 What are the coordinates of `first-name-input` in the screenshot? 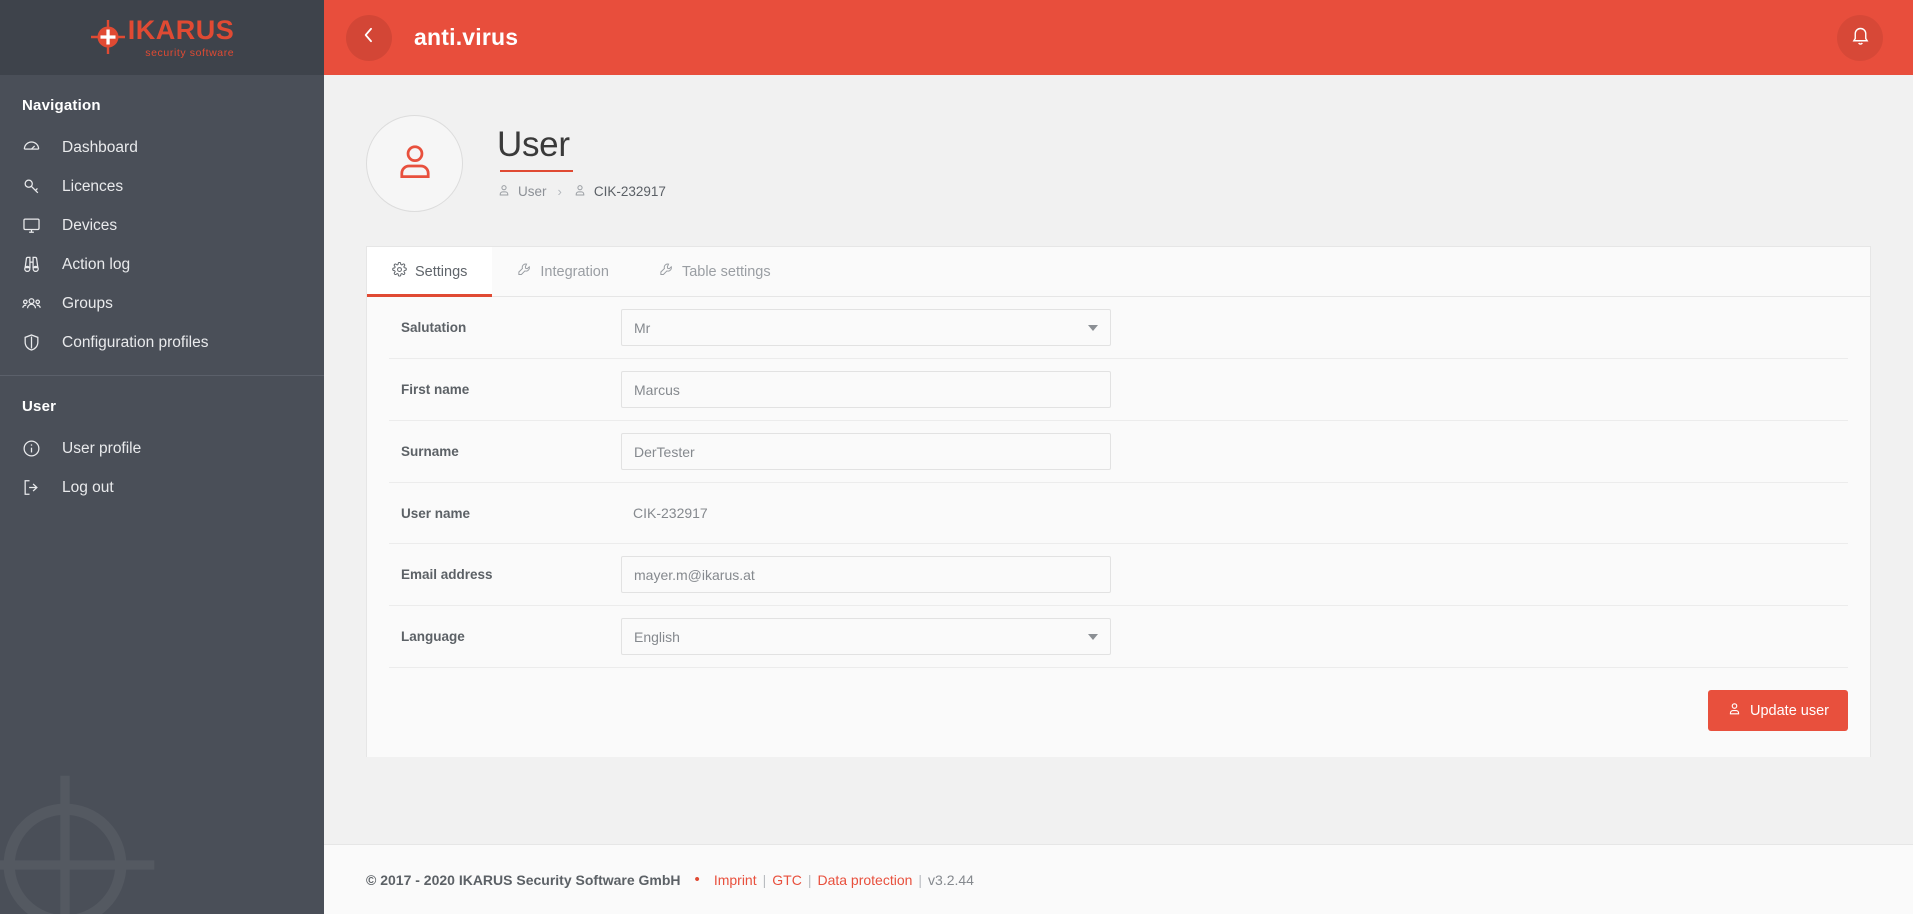 It's located at (866, 389).